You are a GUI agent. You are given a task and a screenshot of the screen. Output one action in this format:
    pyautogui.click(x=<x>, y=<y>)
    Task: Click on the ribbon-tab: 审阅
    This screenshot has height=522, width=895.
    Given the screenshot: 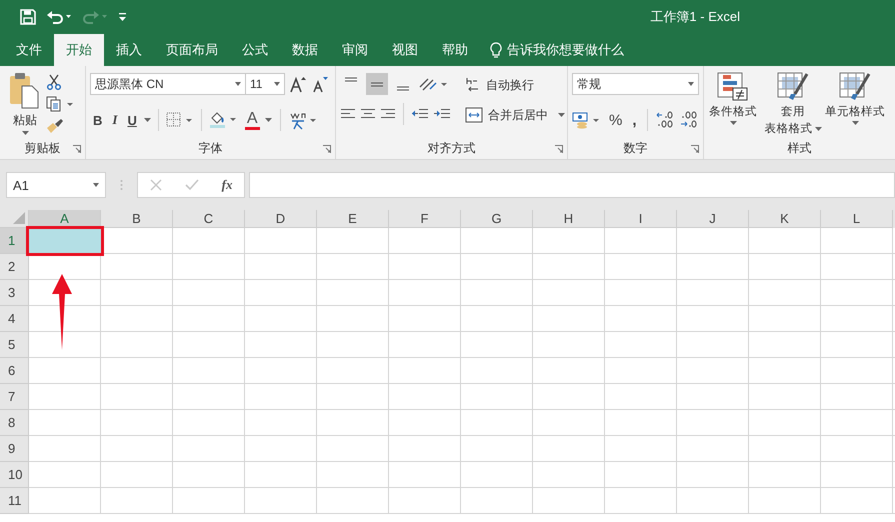 What is the action you would take?
    pyautogui.click(x=355, y=50)
    